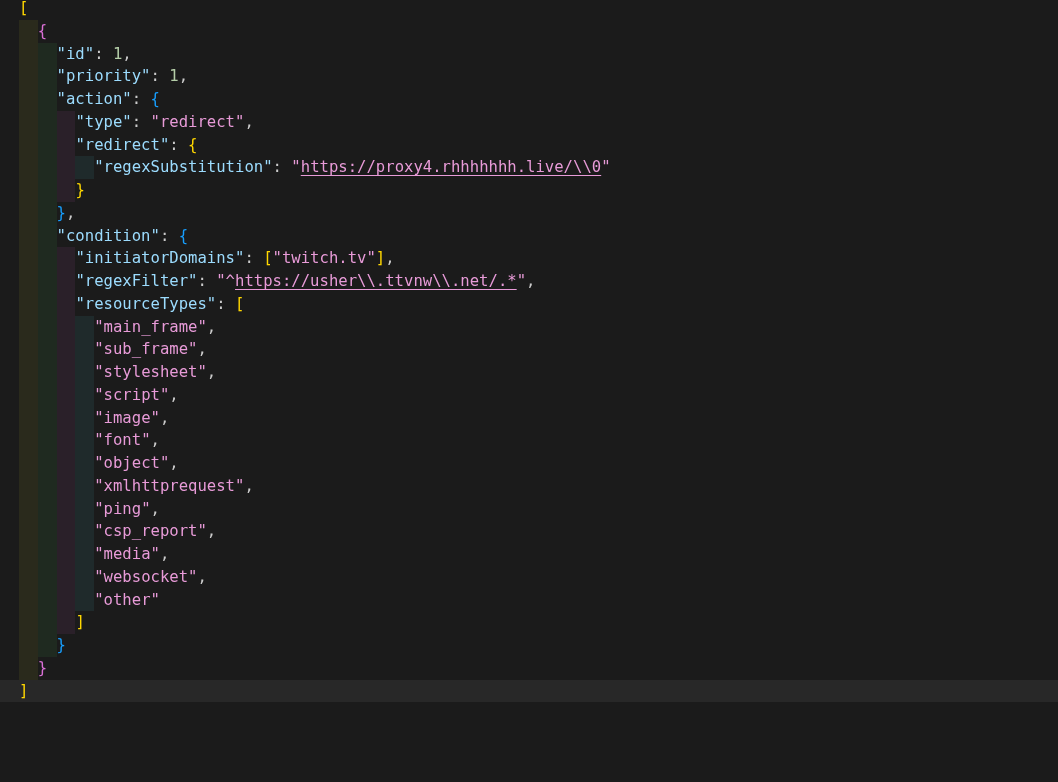  What do you see at coordinates (24, 9) in the screenshot?
I see `code-line: [` at bounding box center [24, 9].